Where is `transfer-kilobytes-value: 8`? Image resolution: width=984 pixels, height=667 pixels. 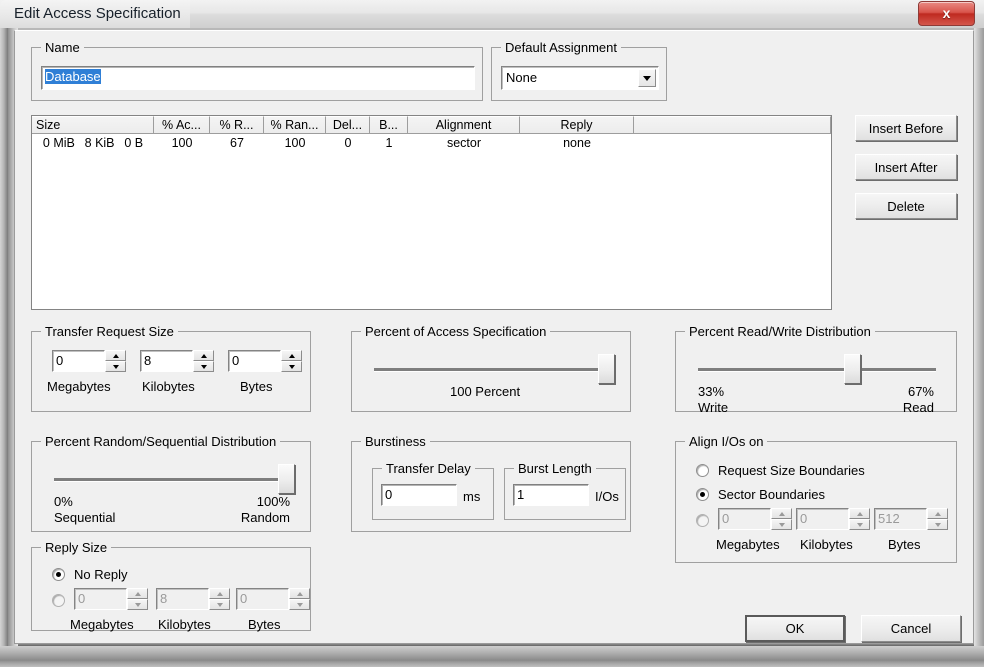 transfer-kilobytes-value: 8 is located at coordinates (166, 361).